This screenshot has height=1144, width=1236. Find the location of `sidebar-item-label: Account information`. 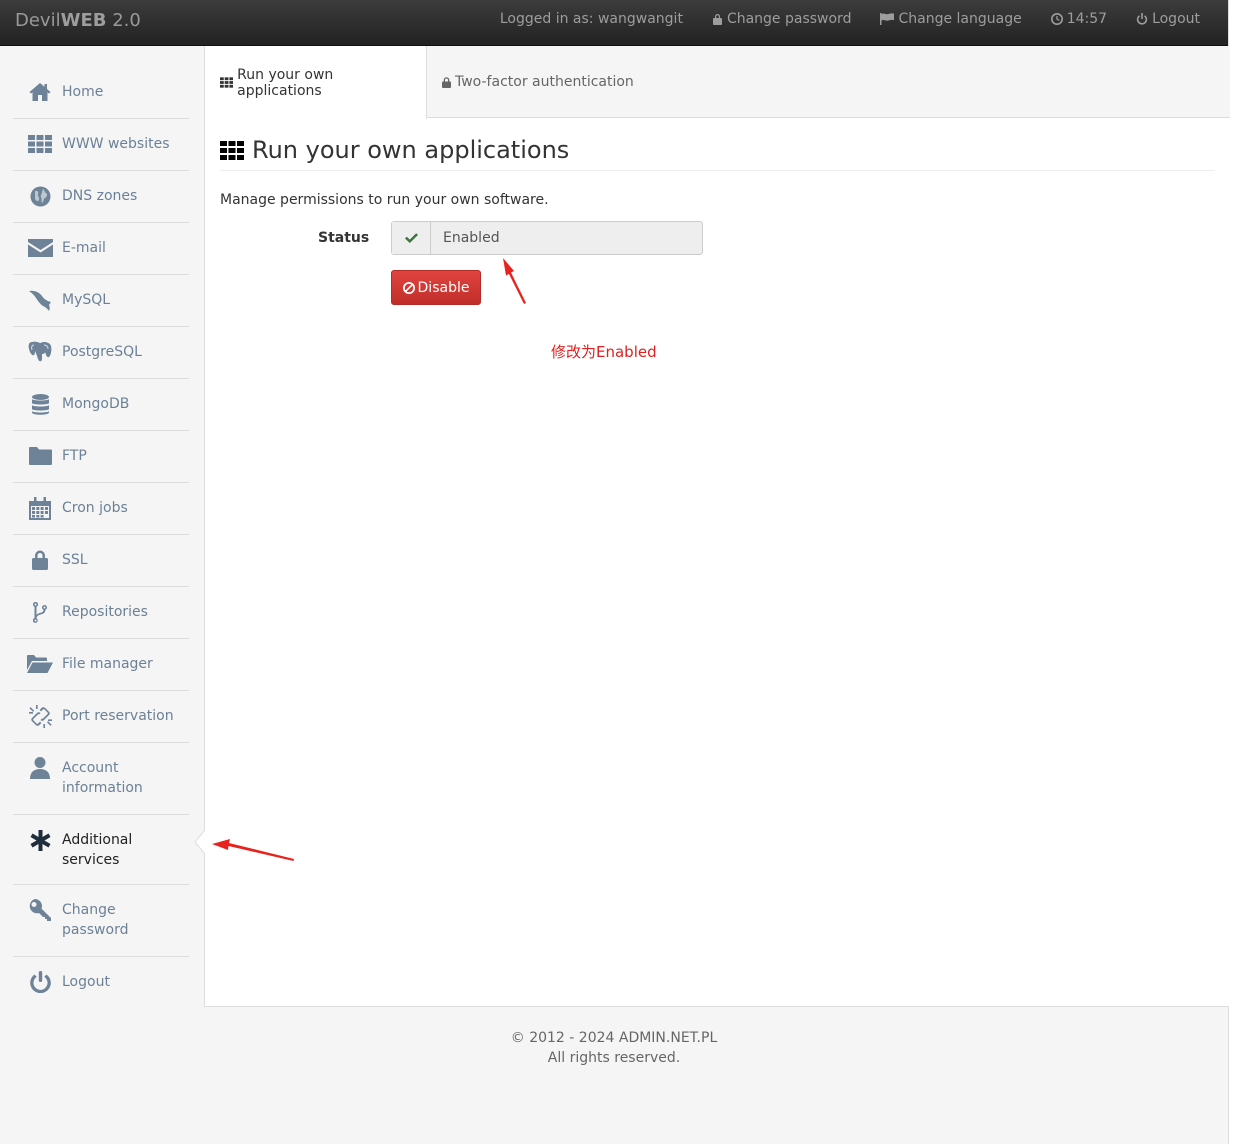

sidebar-item-label: Account information is located at coordinates (102, 778).